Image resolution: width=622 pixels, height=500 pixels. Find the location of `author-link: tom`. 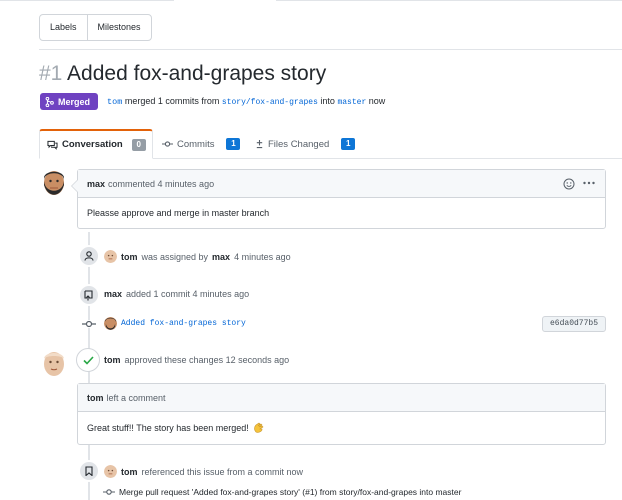

author-link: tom is located at coordinates (114, 102).